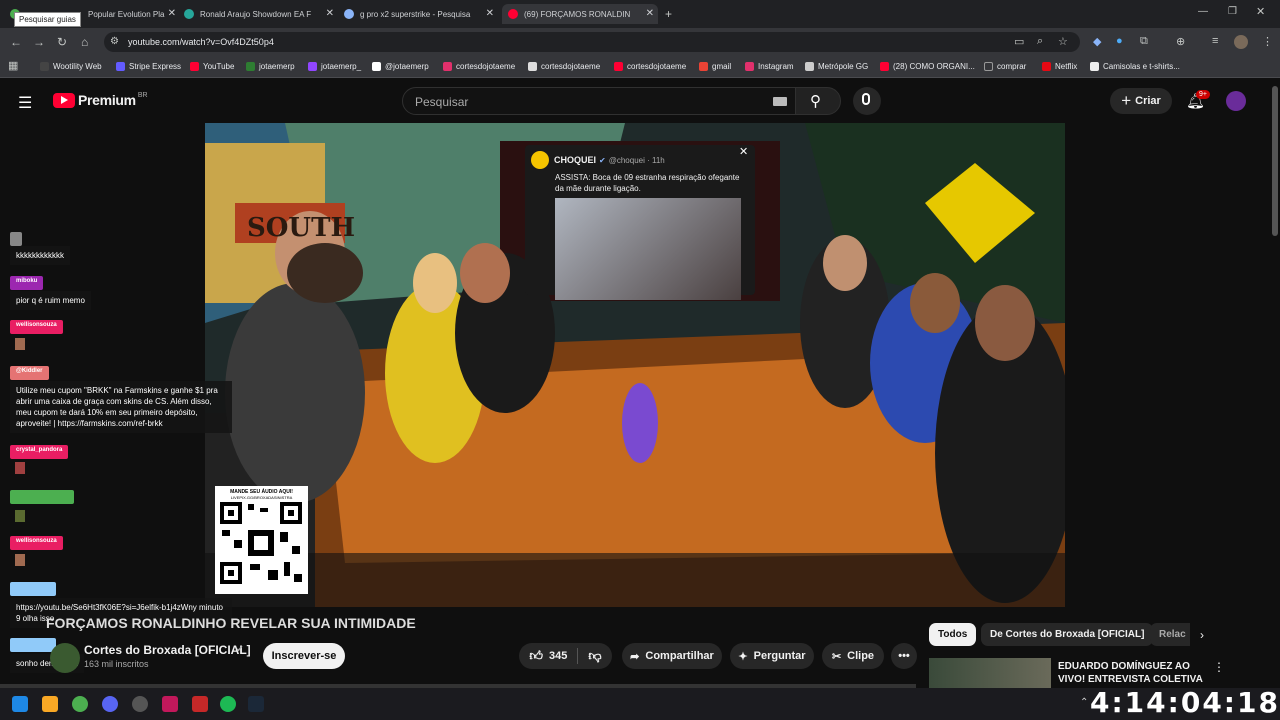  I want to click on clip-label: Clipe, so click(861, 656).